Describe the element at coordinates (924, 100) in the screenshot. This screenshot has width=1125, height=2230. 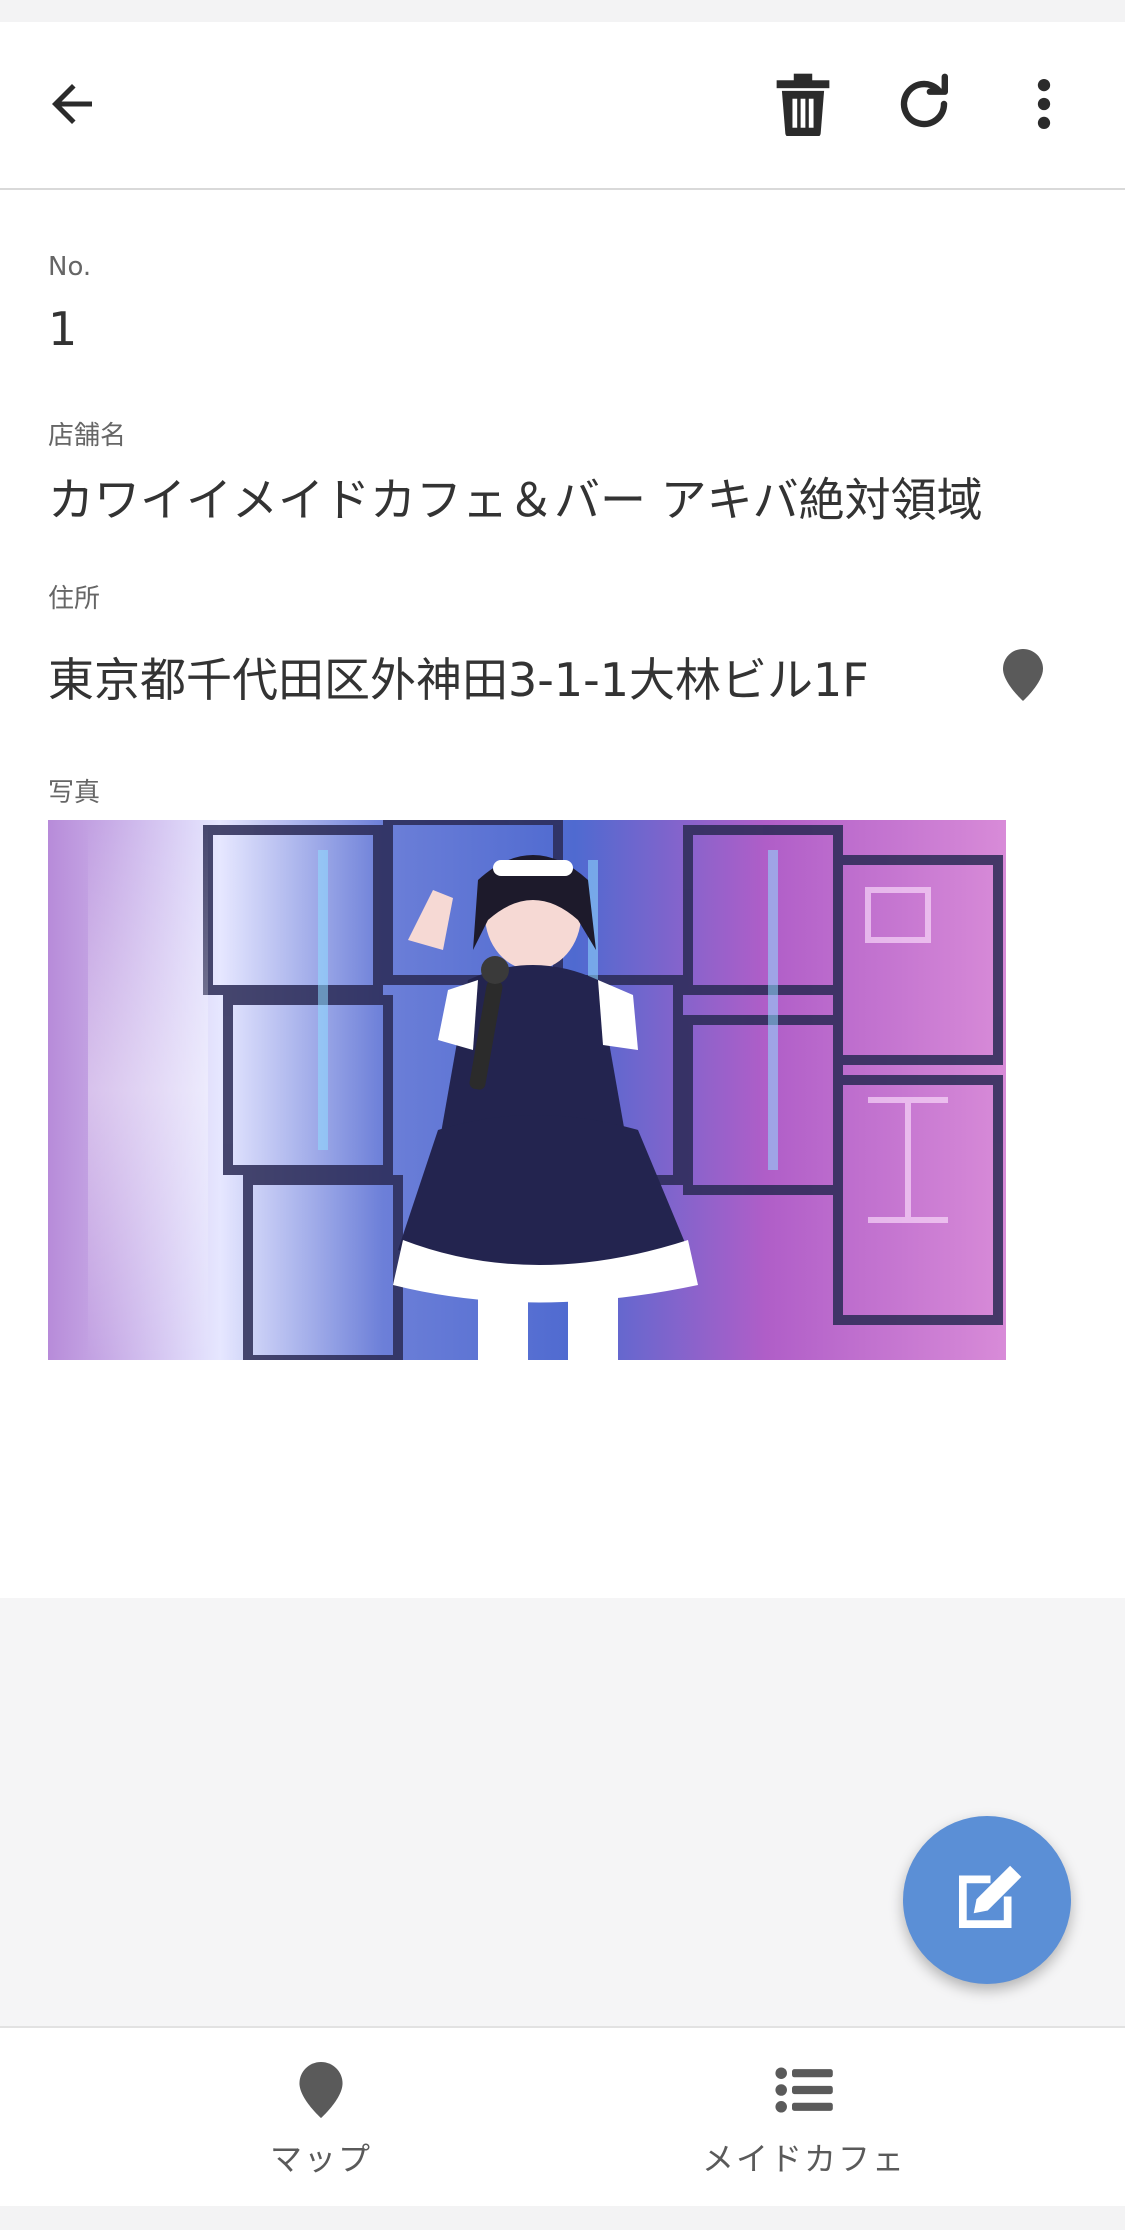
I see `refresh-icon` at that location.